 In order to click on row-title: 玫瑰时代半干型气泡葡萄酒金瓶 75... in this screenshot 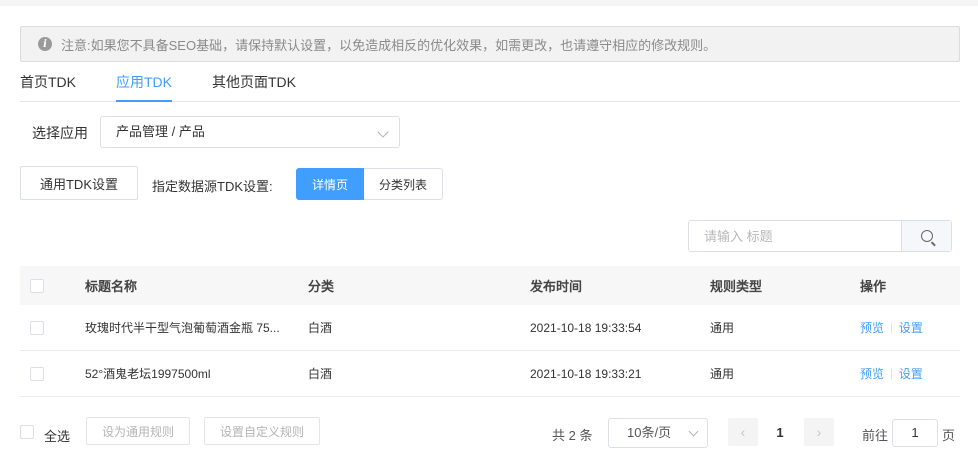, I will do `click(182, 328)`.